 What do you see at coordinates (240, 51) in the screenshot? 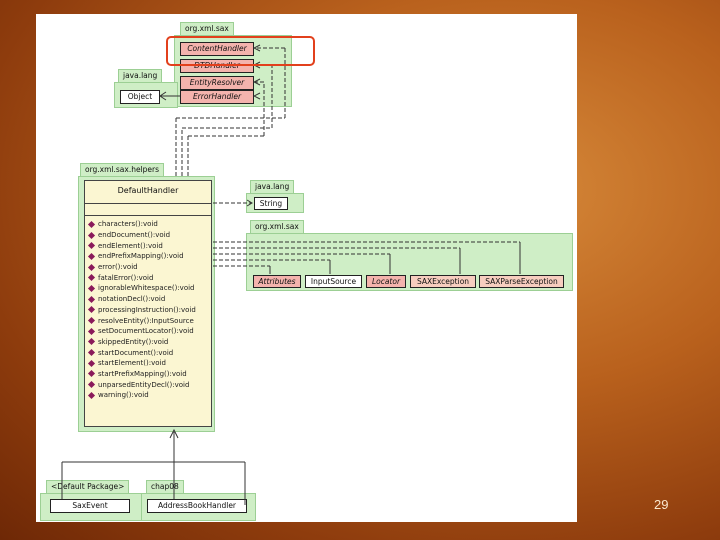
I see `content-handler-highlight` at bounding box center [240, 51].